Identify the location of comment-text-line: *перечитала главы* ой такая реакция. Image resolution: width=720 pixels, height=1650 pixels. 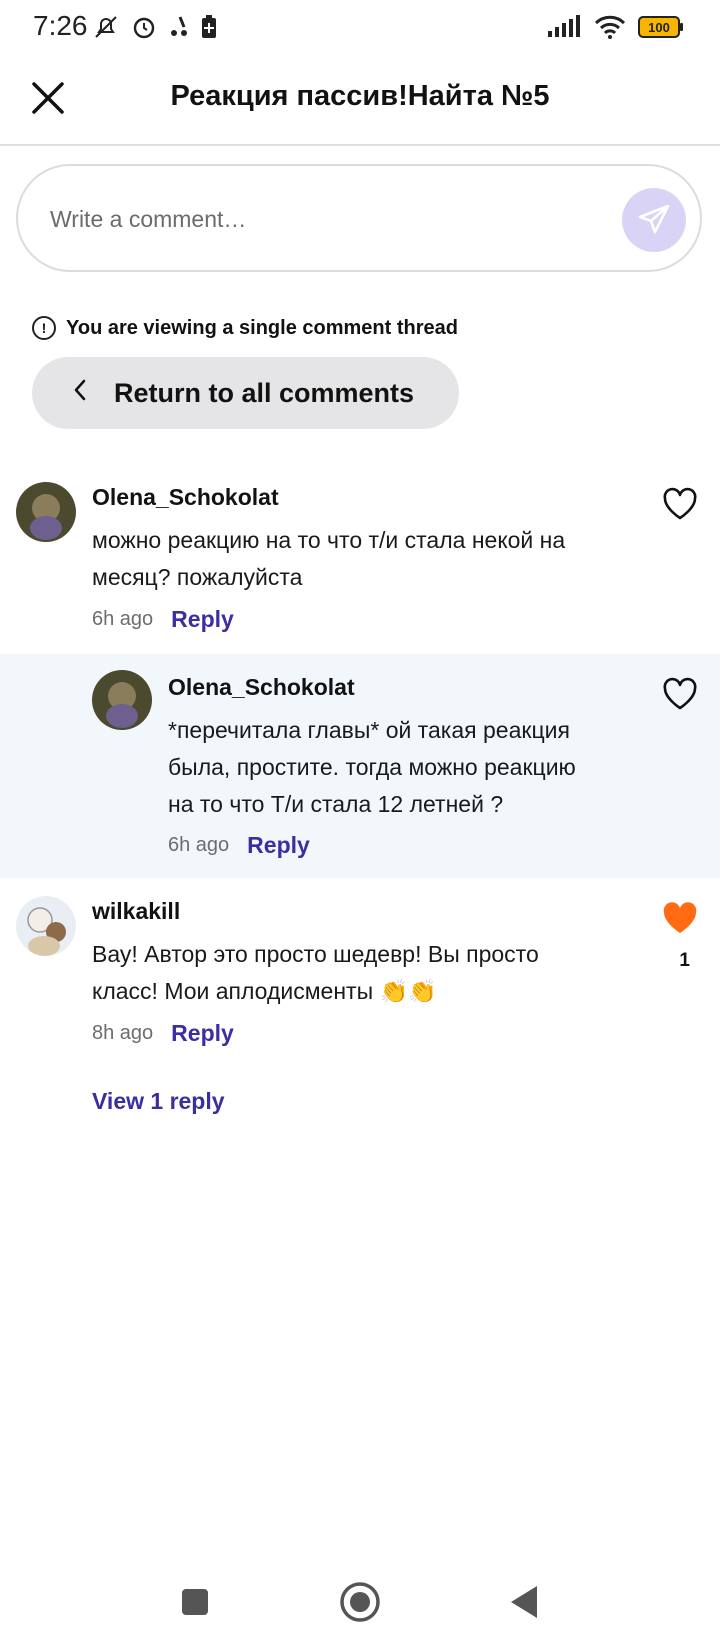
(369, 730).